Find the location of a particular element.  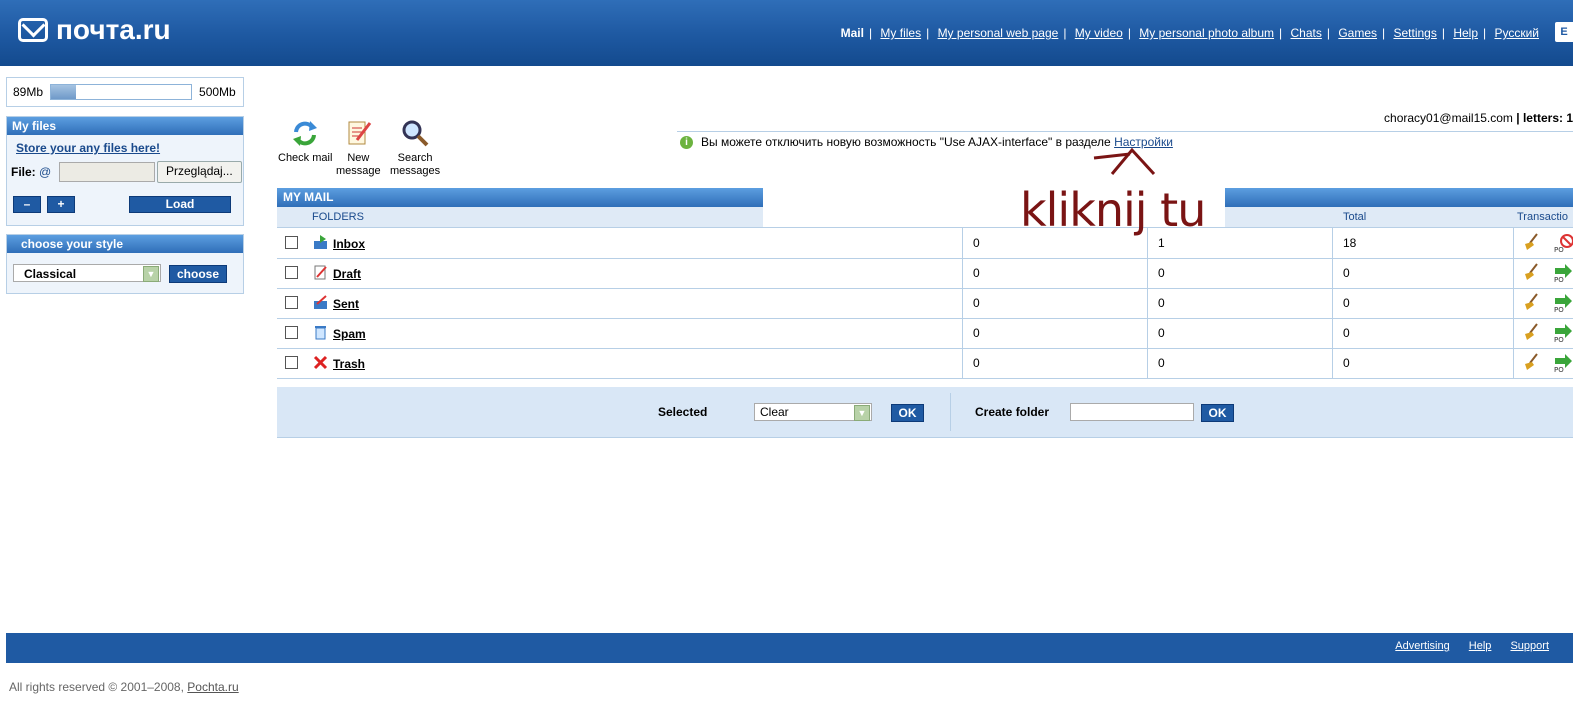

nav-settings: Settings is located at coordinates (1414, 33).